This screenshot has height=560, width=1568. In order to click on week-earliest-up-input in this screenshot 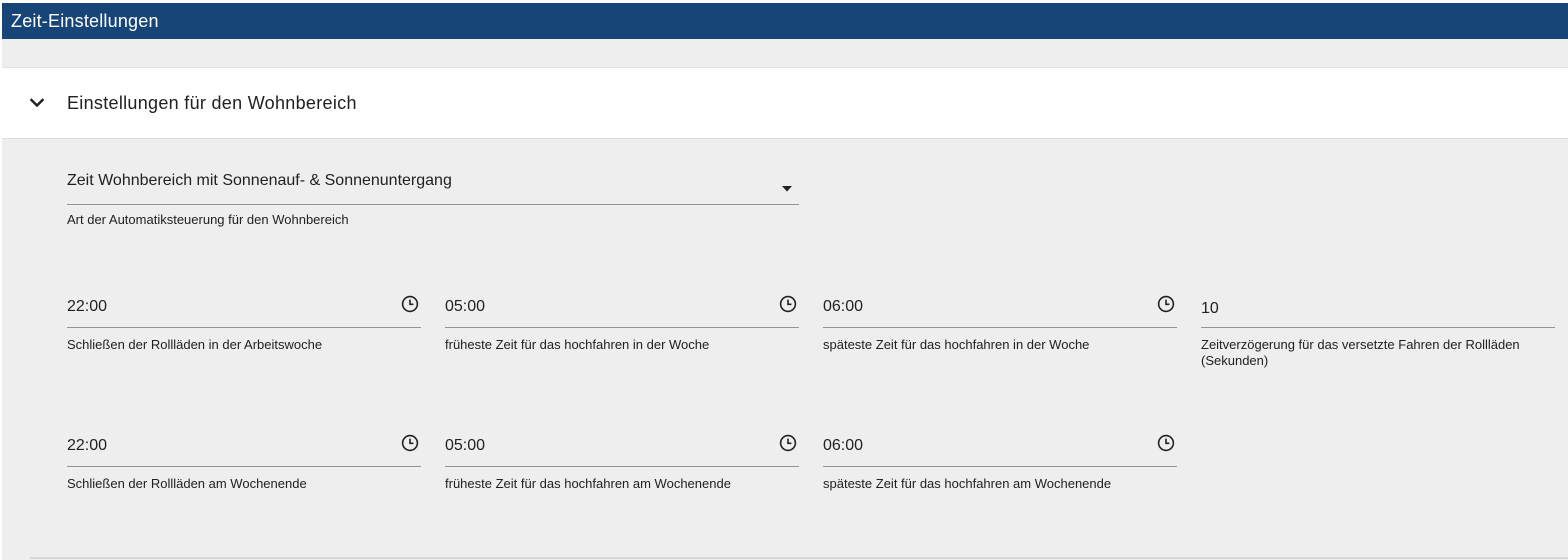, I will do `click(595, 307)`.